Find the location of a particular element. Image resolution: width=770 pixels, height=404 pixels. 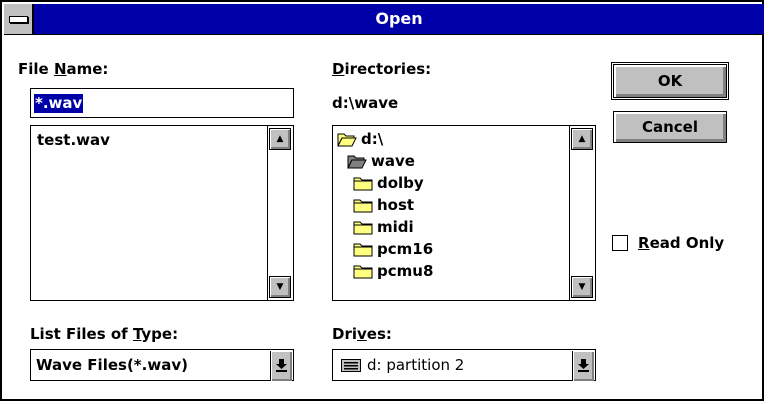

read-only-label: Read Only is located at coordinates (681, 243).